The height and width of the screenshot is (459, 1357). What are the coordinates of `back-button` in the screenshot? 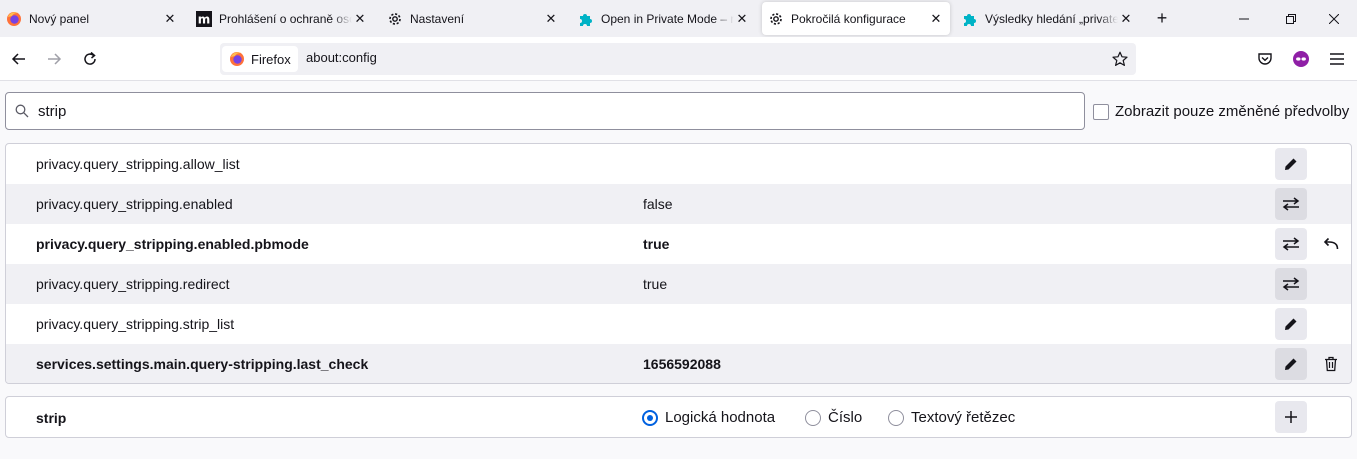 It's located at (19, 59).